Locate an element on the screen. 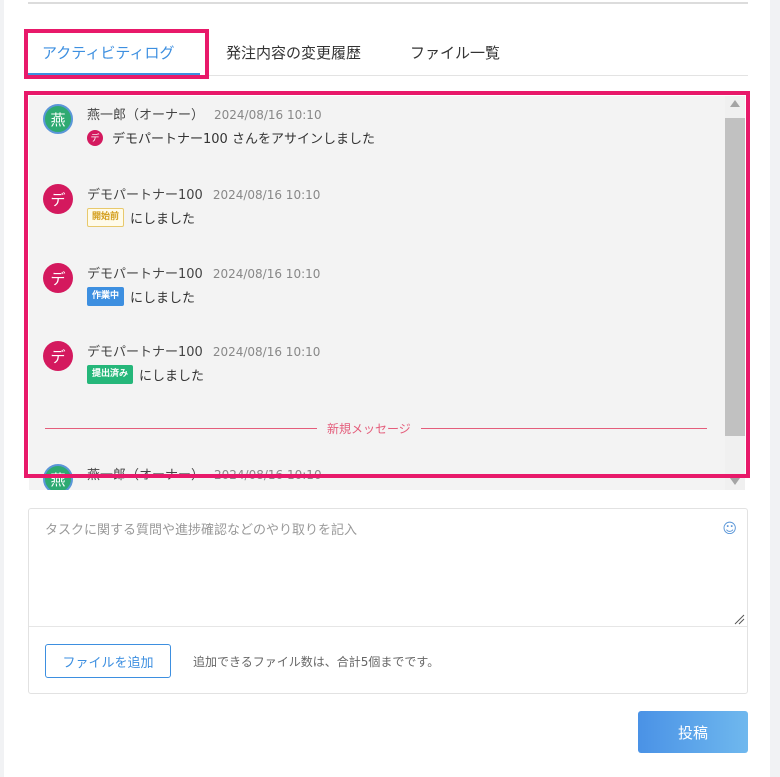 This screenshot has height=777, width=780. resize-grip-icon is located at coordinates (739, 619).